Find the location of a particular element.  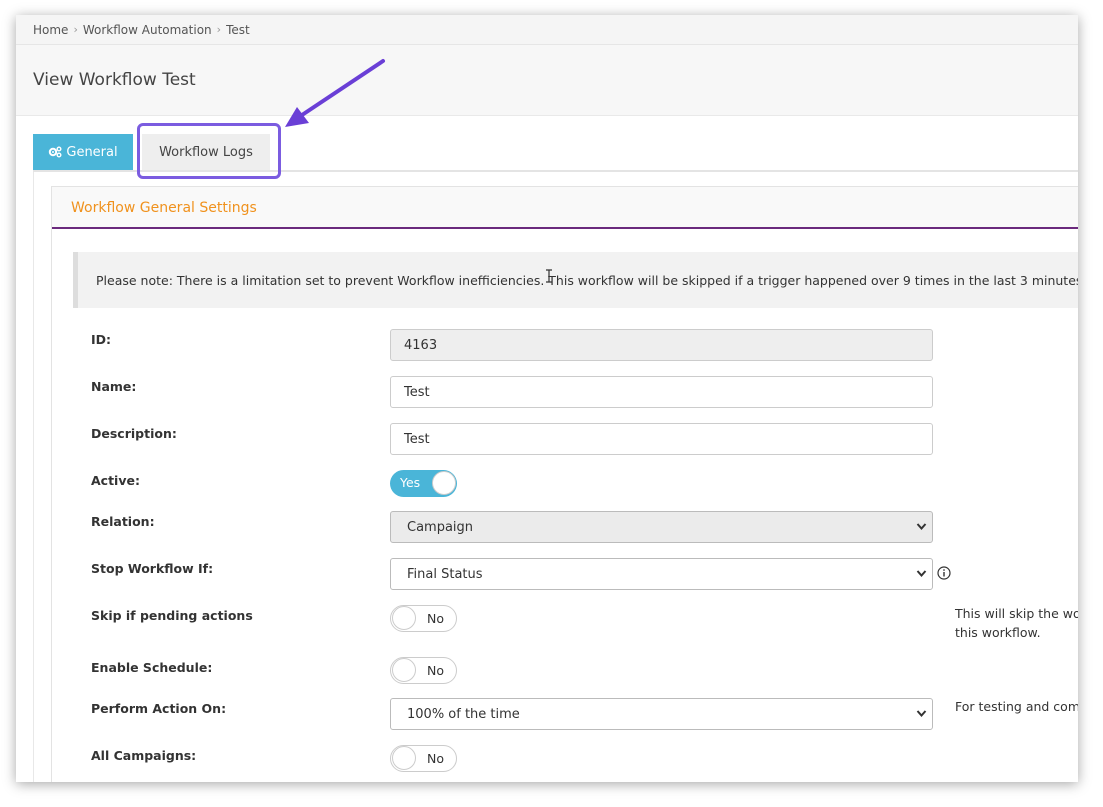

info-icon is located at coordinates (944, 573).